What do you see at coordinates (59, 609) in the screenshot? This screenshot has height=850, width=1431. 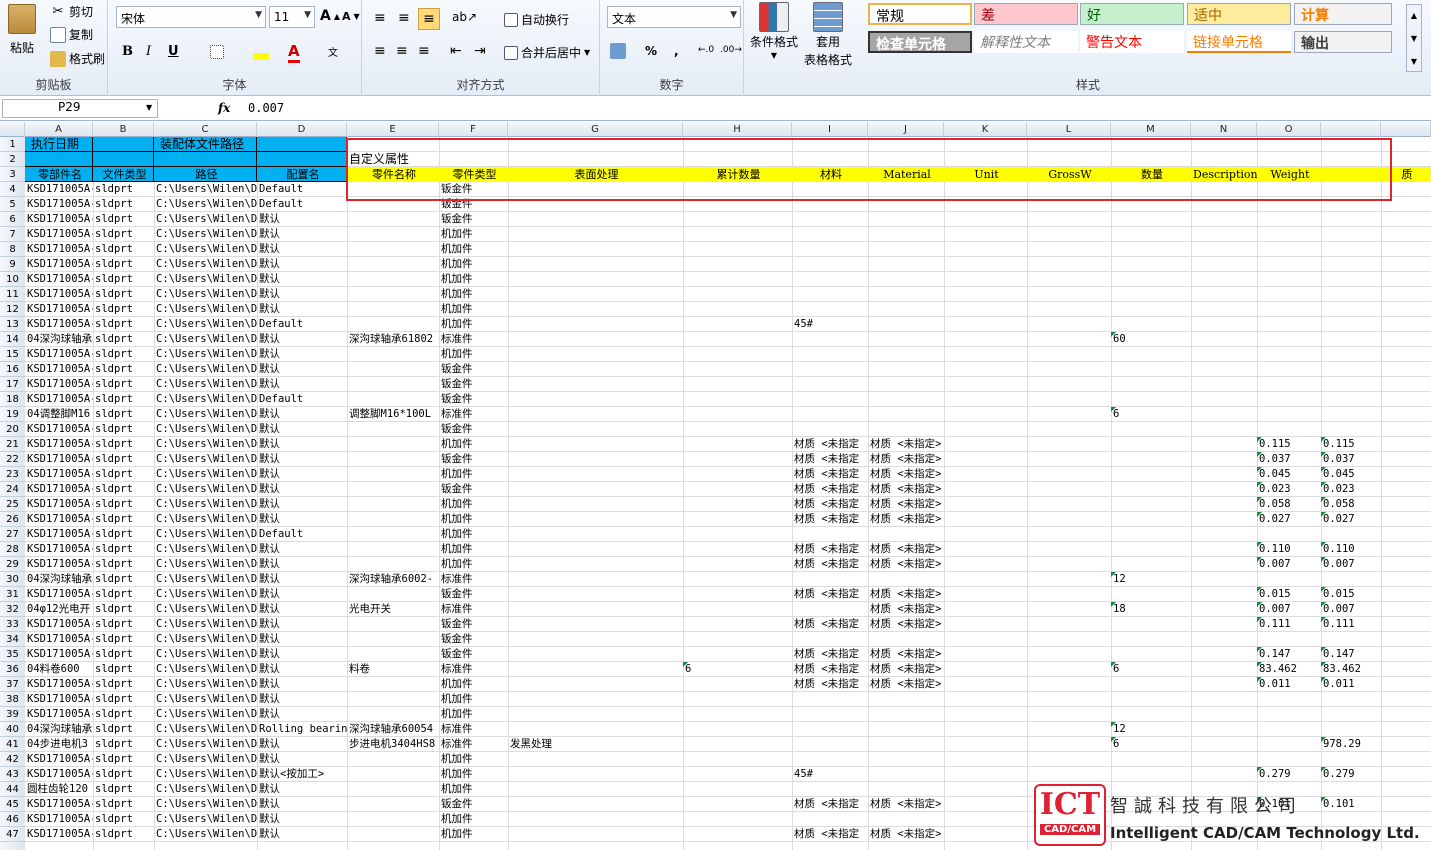 I see `cell-A32: 04φ12光电开` at bounding box center [59, 609].